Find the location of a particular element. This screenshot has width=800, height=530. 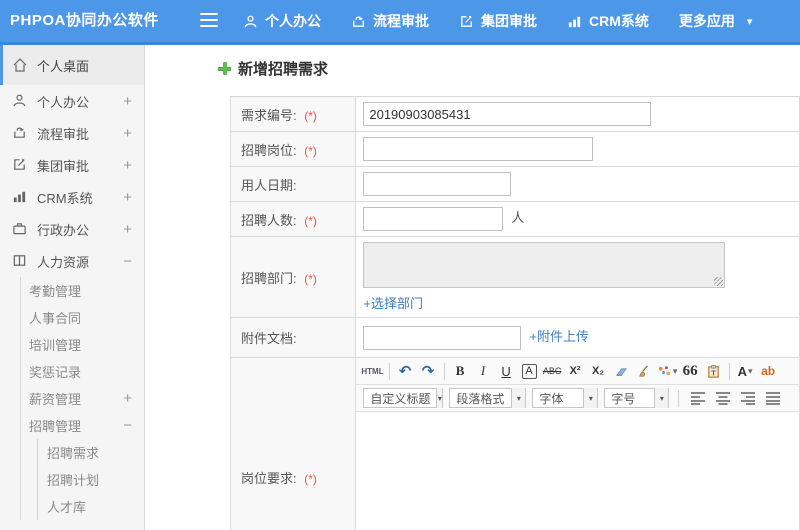

superscript-button: X² is located at coordinates (575, 371).